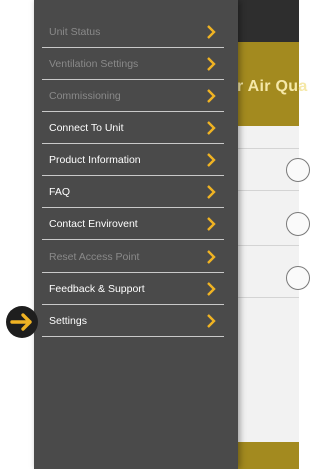  I want to click on menu-item-label: Contact Envirovent, so click(93, 223).